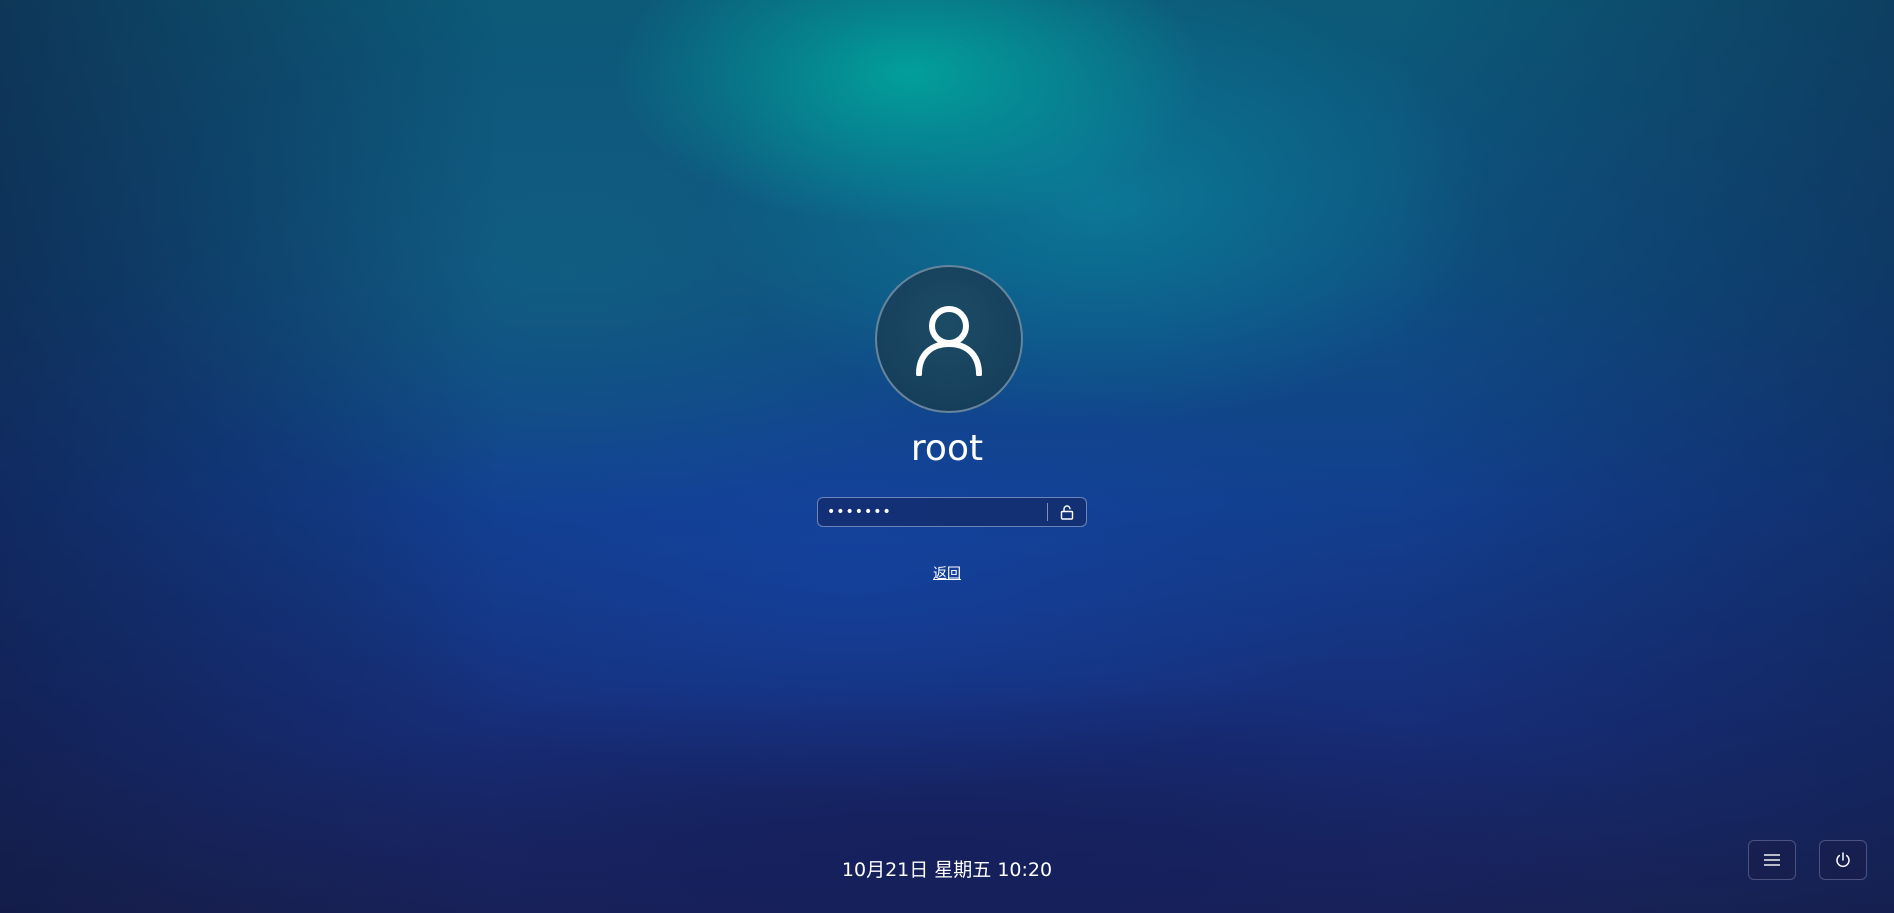  I want to click on hamburger-menu-icon, so click(1772, 860).